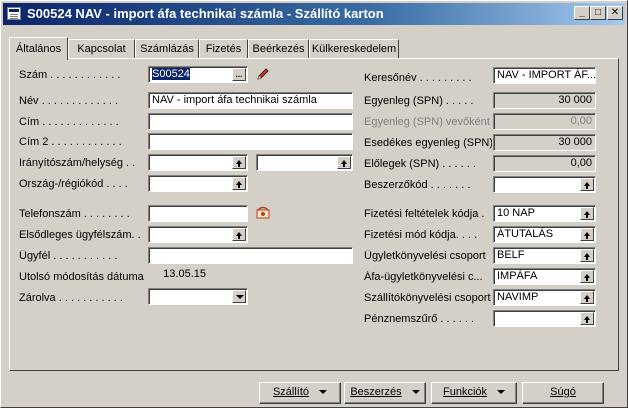 Image resolution: width=628 pixels, height=408 pixels. I want to click on edit-pencil-icon, so click(263, 74).